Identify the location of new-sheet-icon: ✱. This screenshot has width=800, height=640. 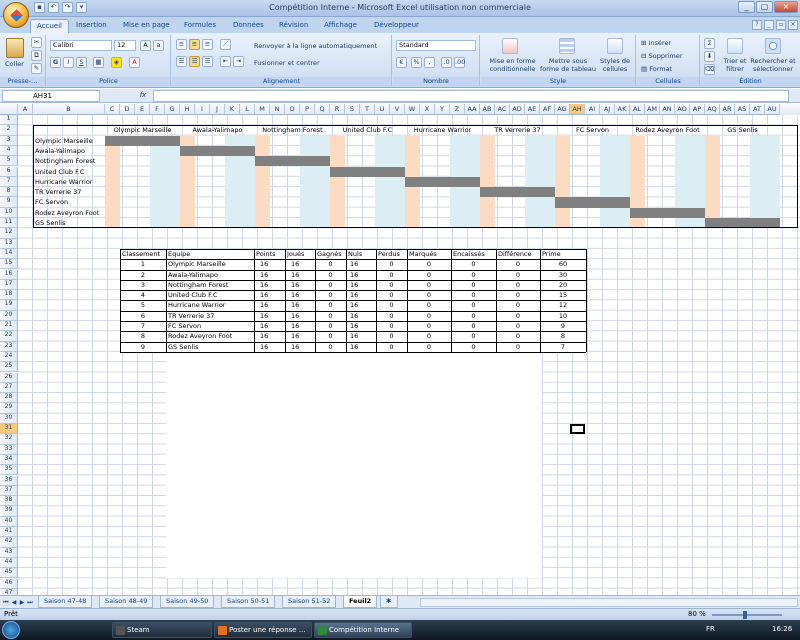
(389, 602).